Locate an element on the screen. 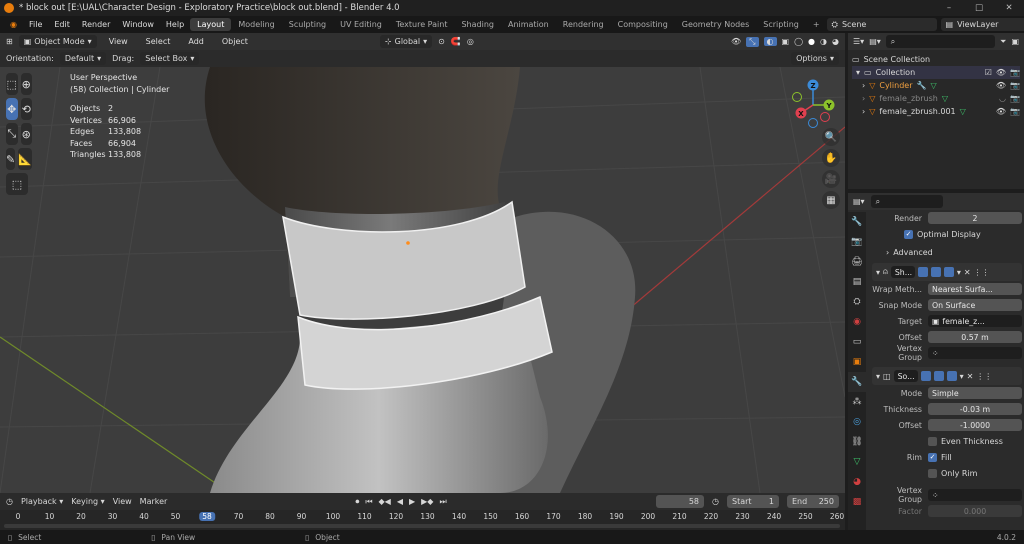  move-icon: ✥ is located at coordinates (12, 109).